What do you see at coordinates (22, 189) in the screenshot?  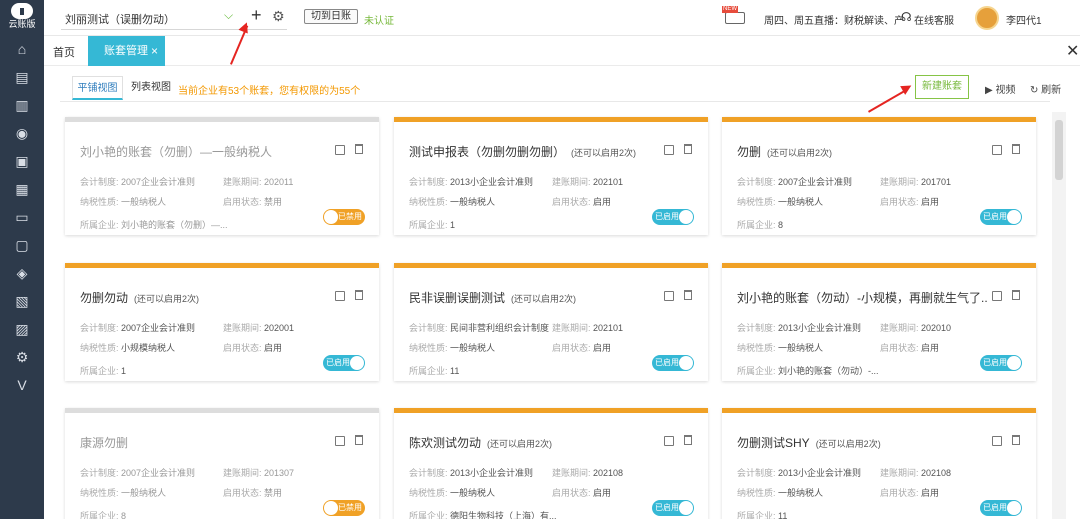 I see `report-icon: ▦` at bounding box center [22, 189].